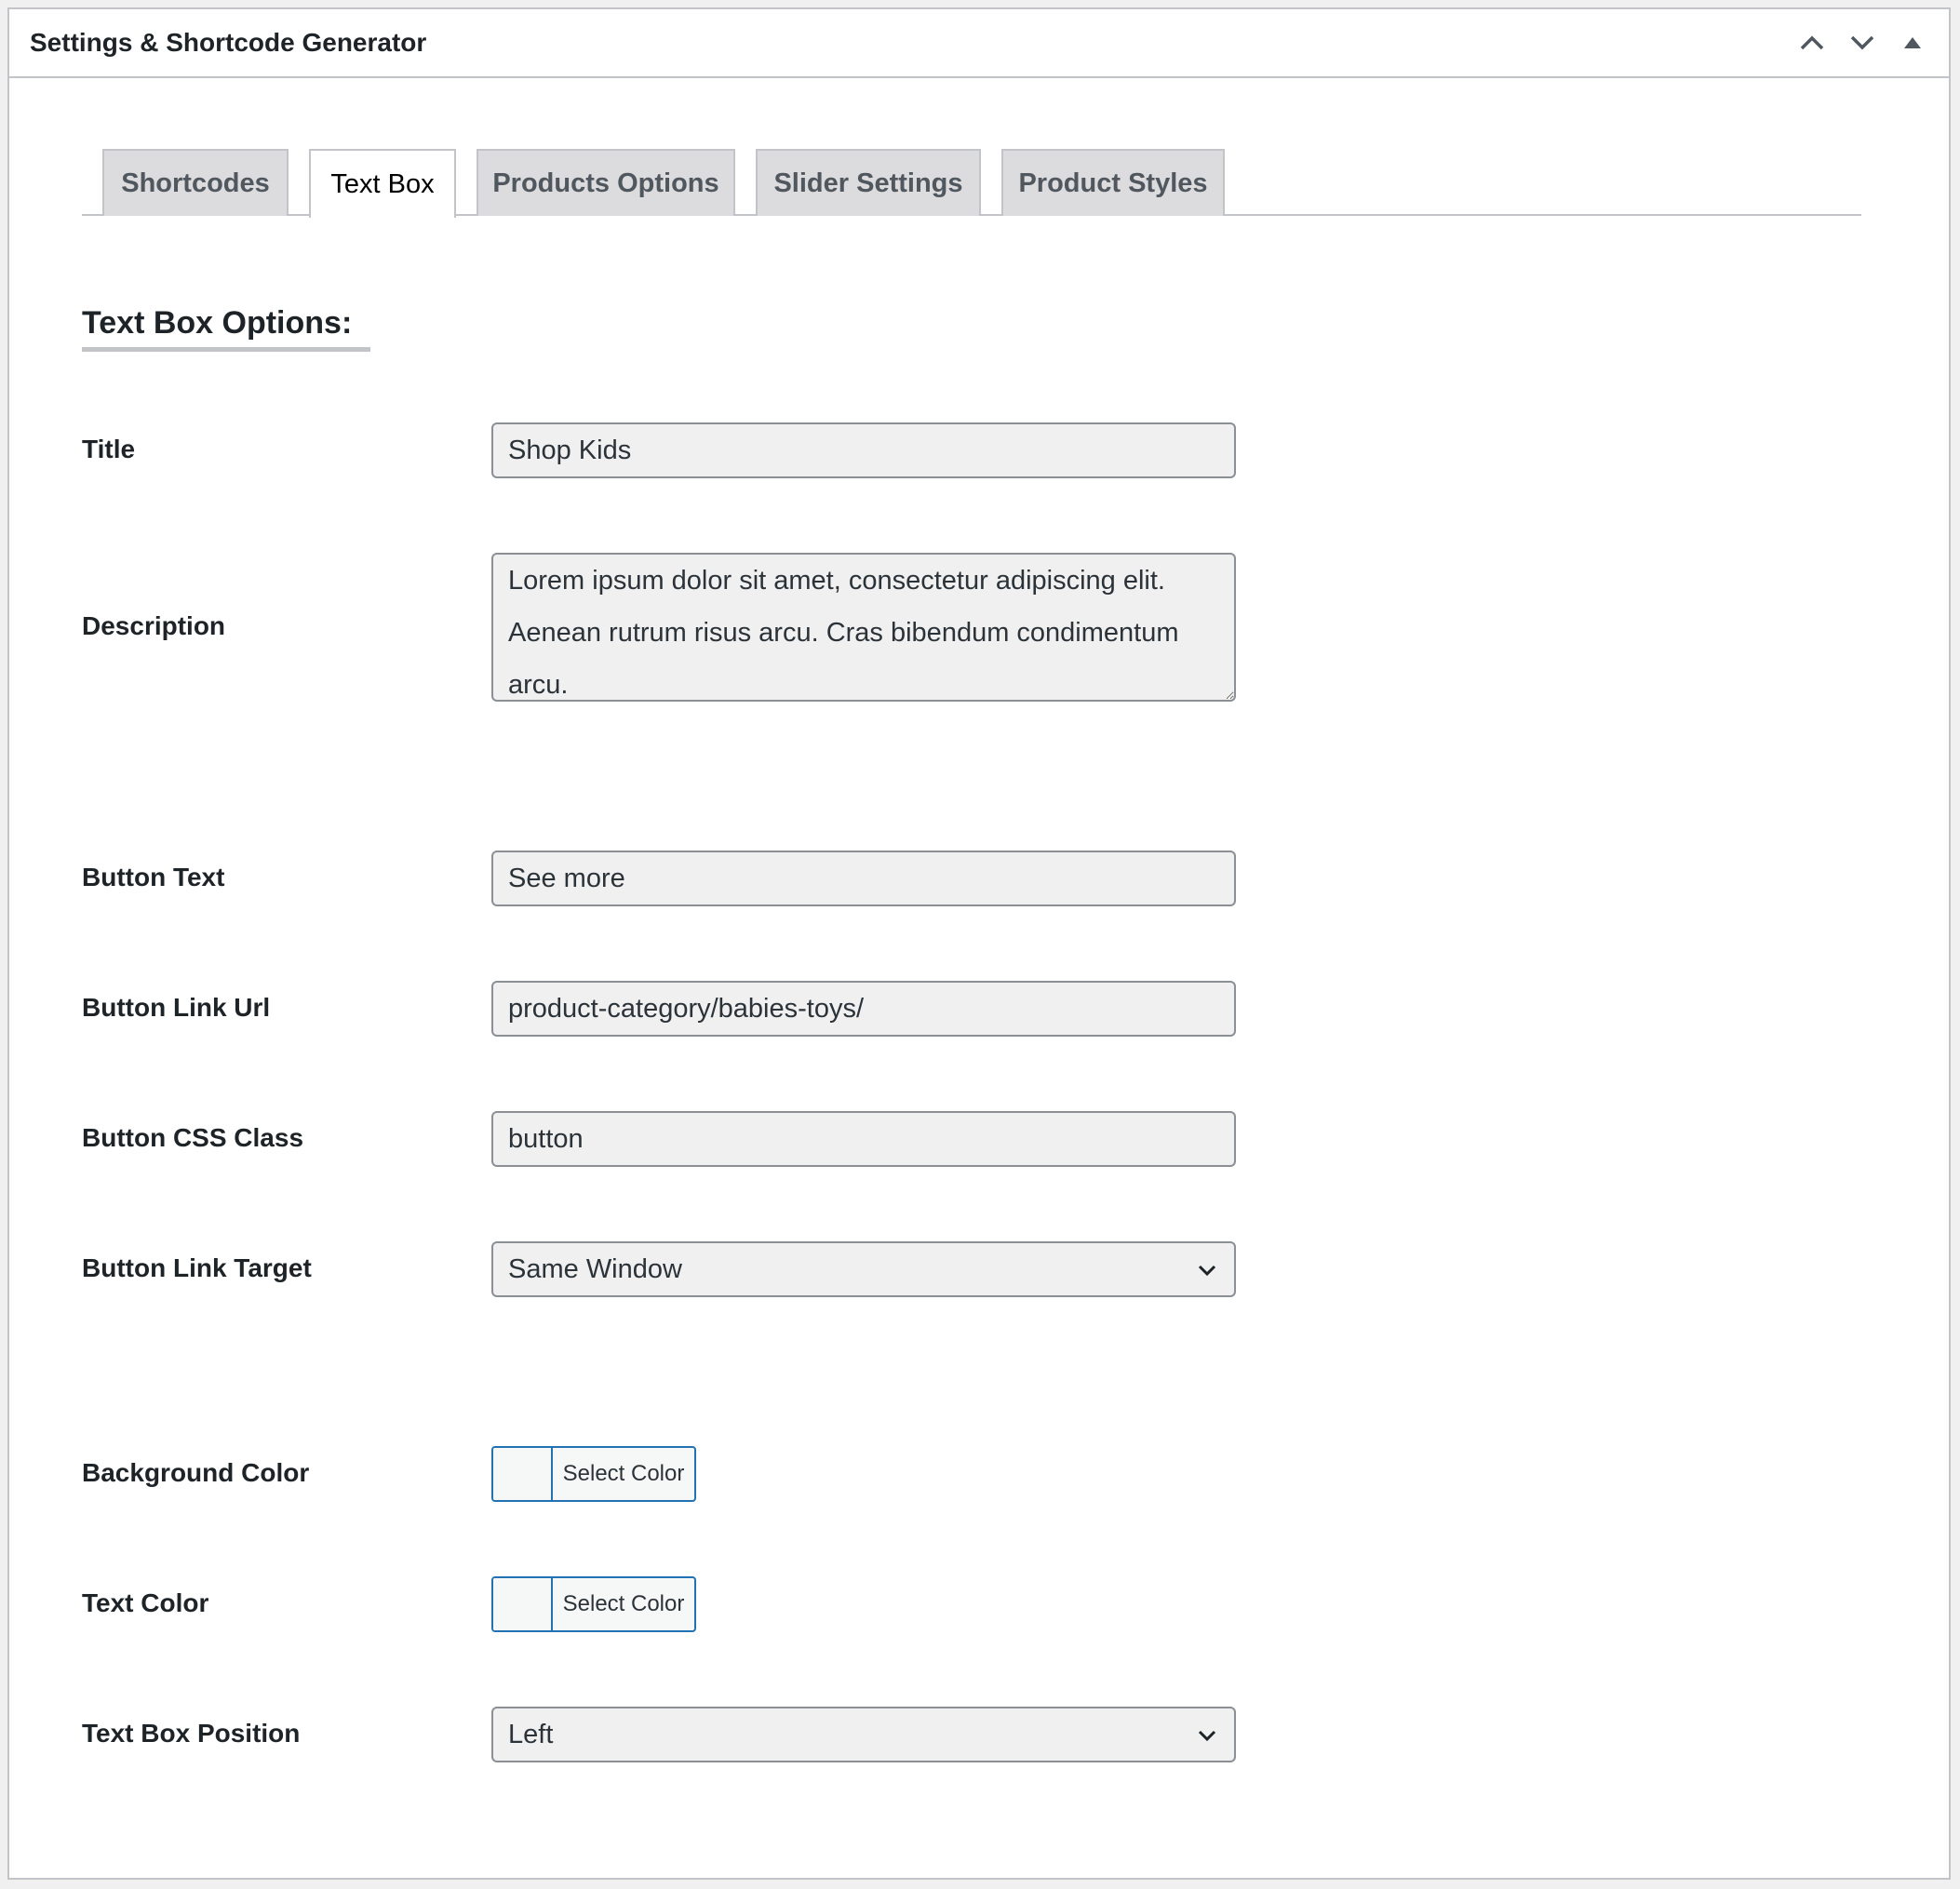  What do you see at coordinates (153, 877) in the screenshot?
I see `button-text-label: Button Text` at bounding box center [153, 877].